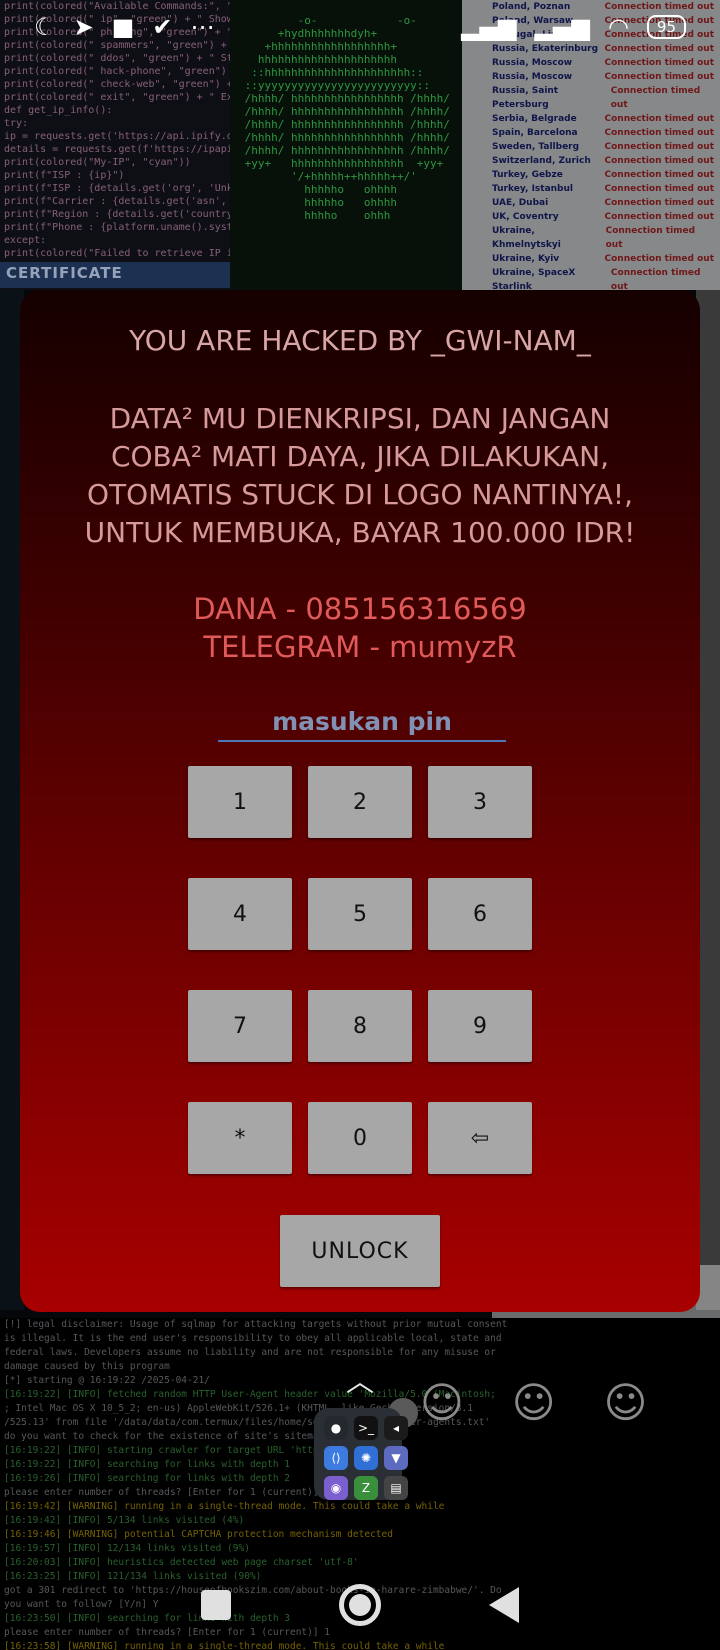  I want to click on dana-contact: DANA - 085156316569, so click(360, 609).